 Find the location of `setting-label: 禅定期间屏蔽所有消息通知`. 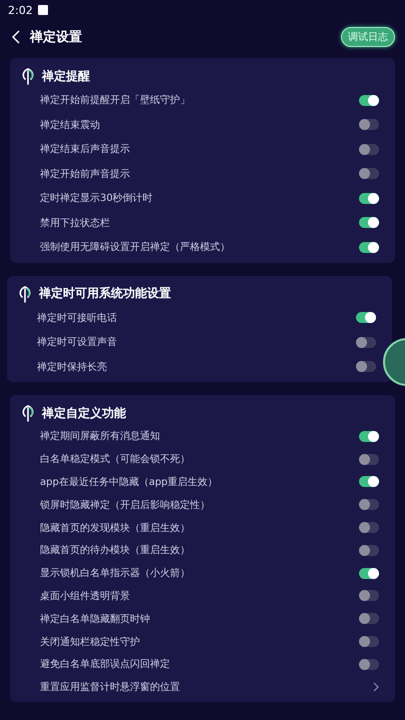

setting-label: 禅定期间屏蔽所有消息通知 is located at coordinates (100, 437).